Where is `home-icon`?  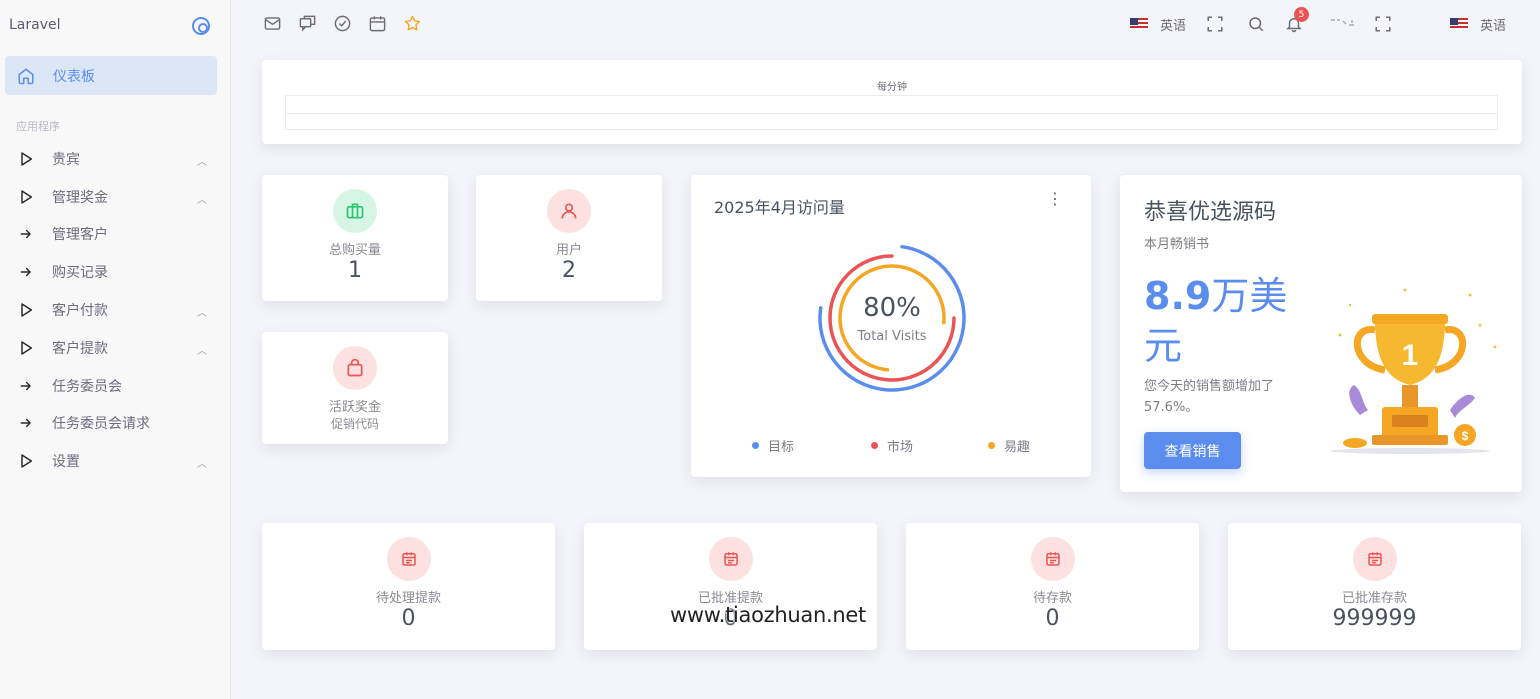
home-icon is located at coordinates (26, 76).